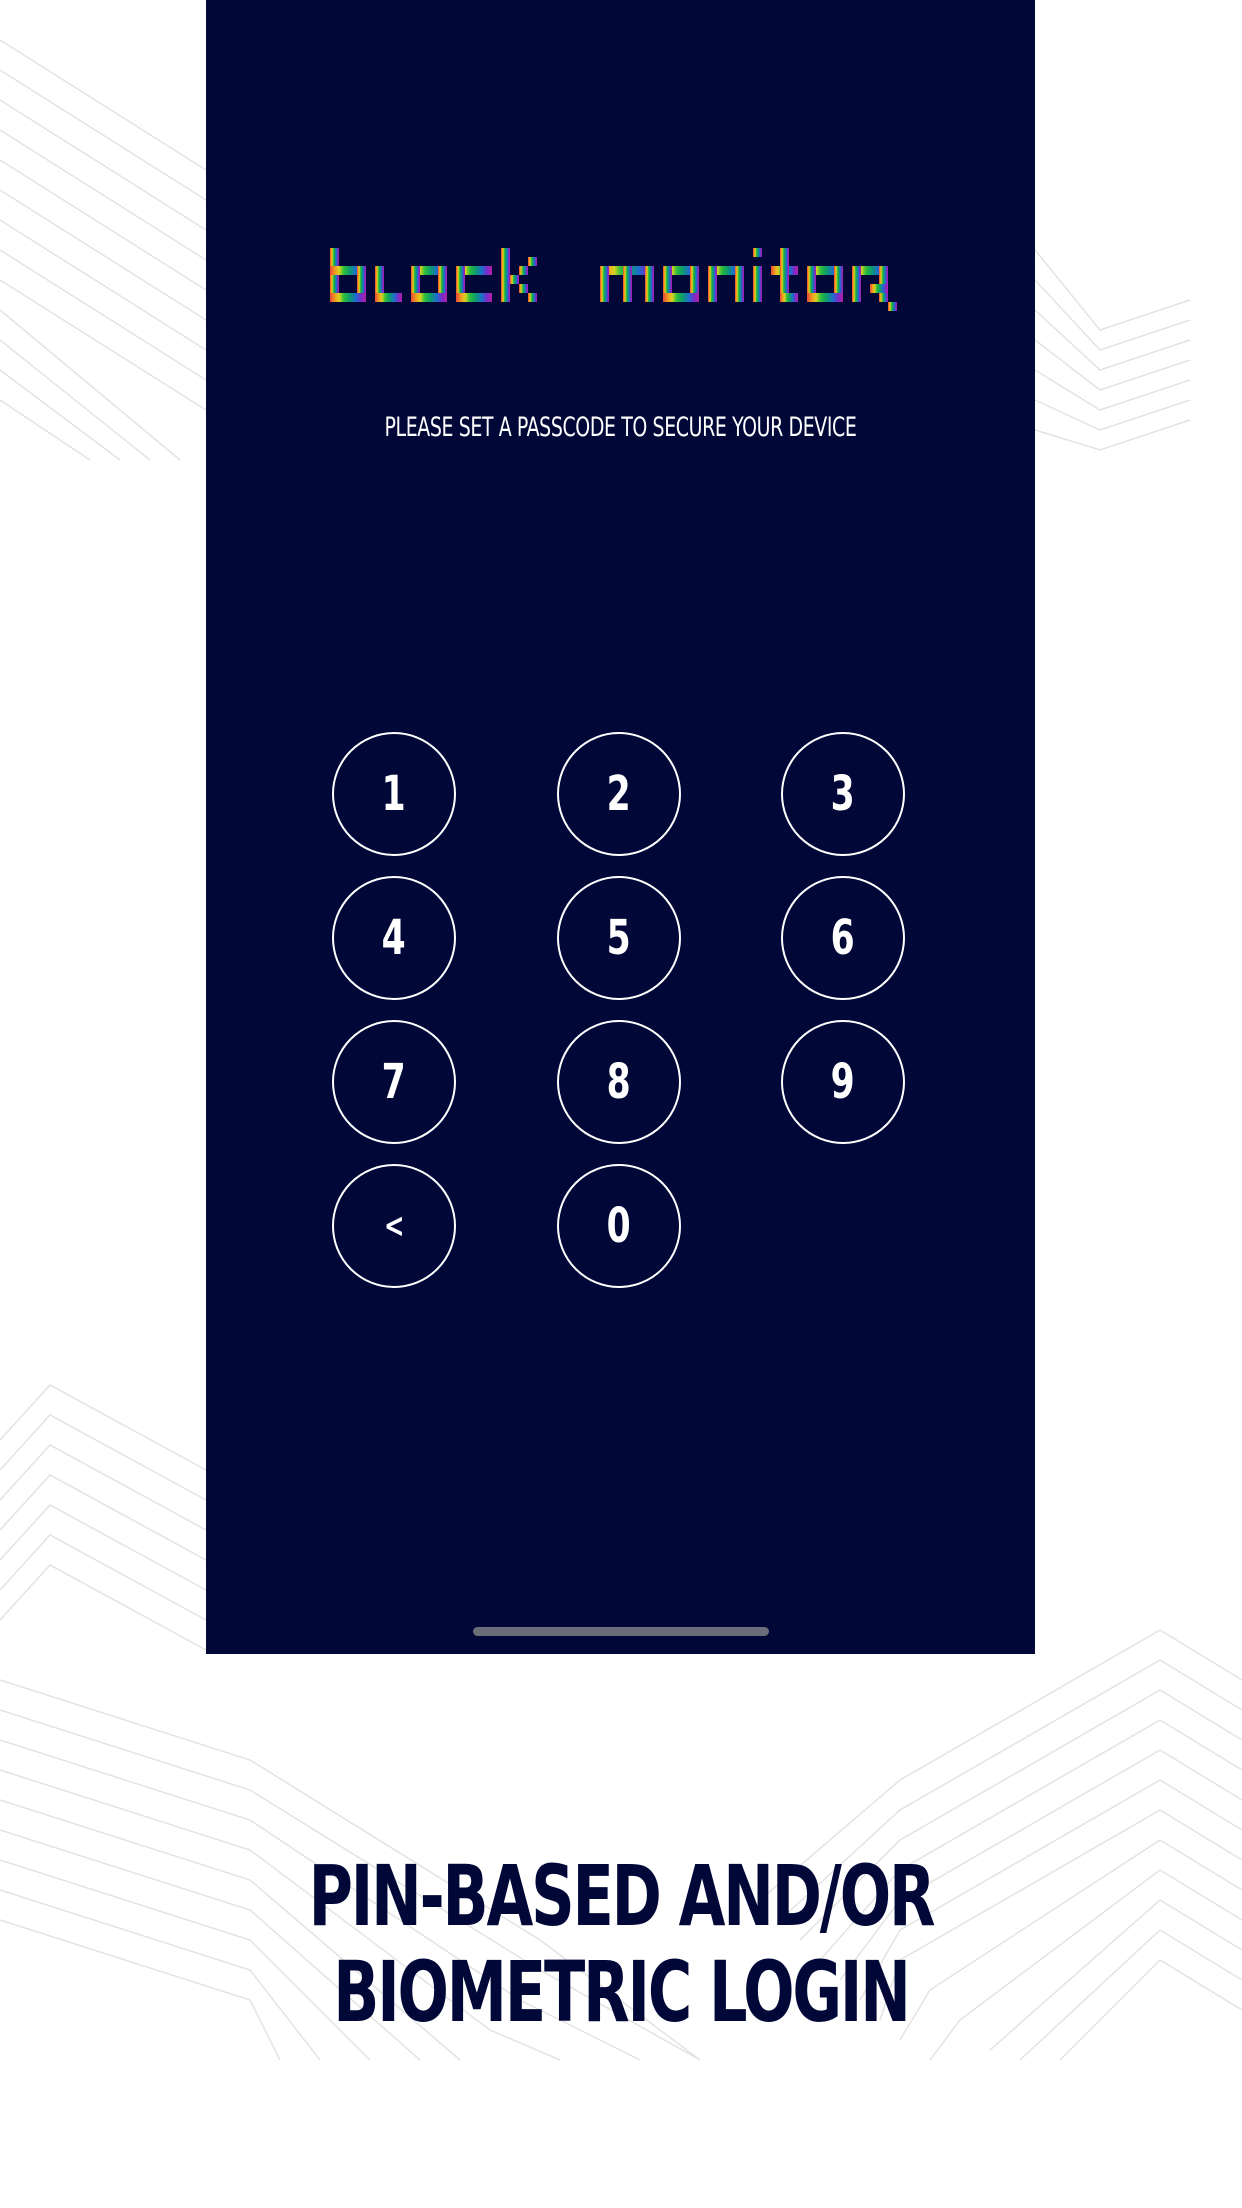 The height and width of the screenshot is (2208, 1242). I want to click on key-6-label: 6, so click(843, 938).